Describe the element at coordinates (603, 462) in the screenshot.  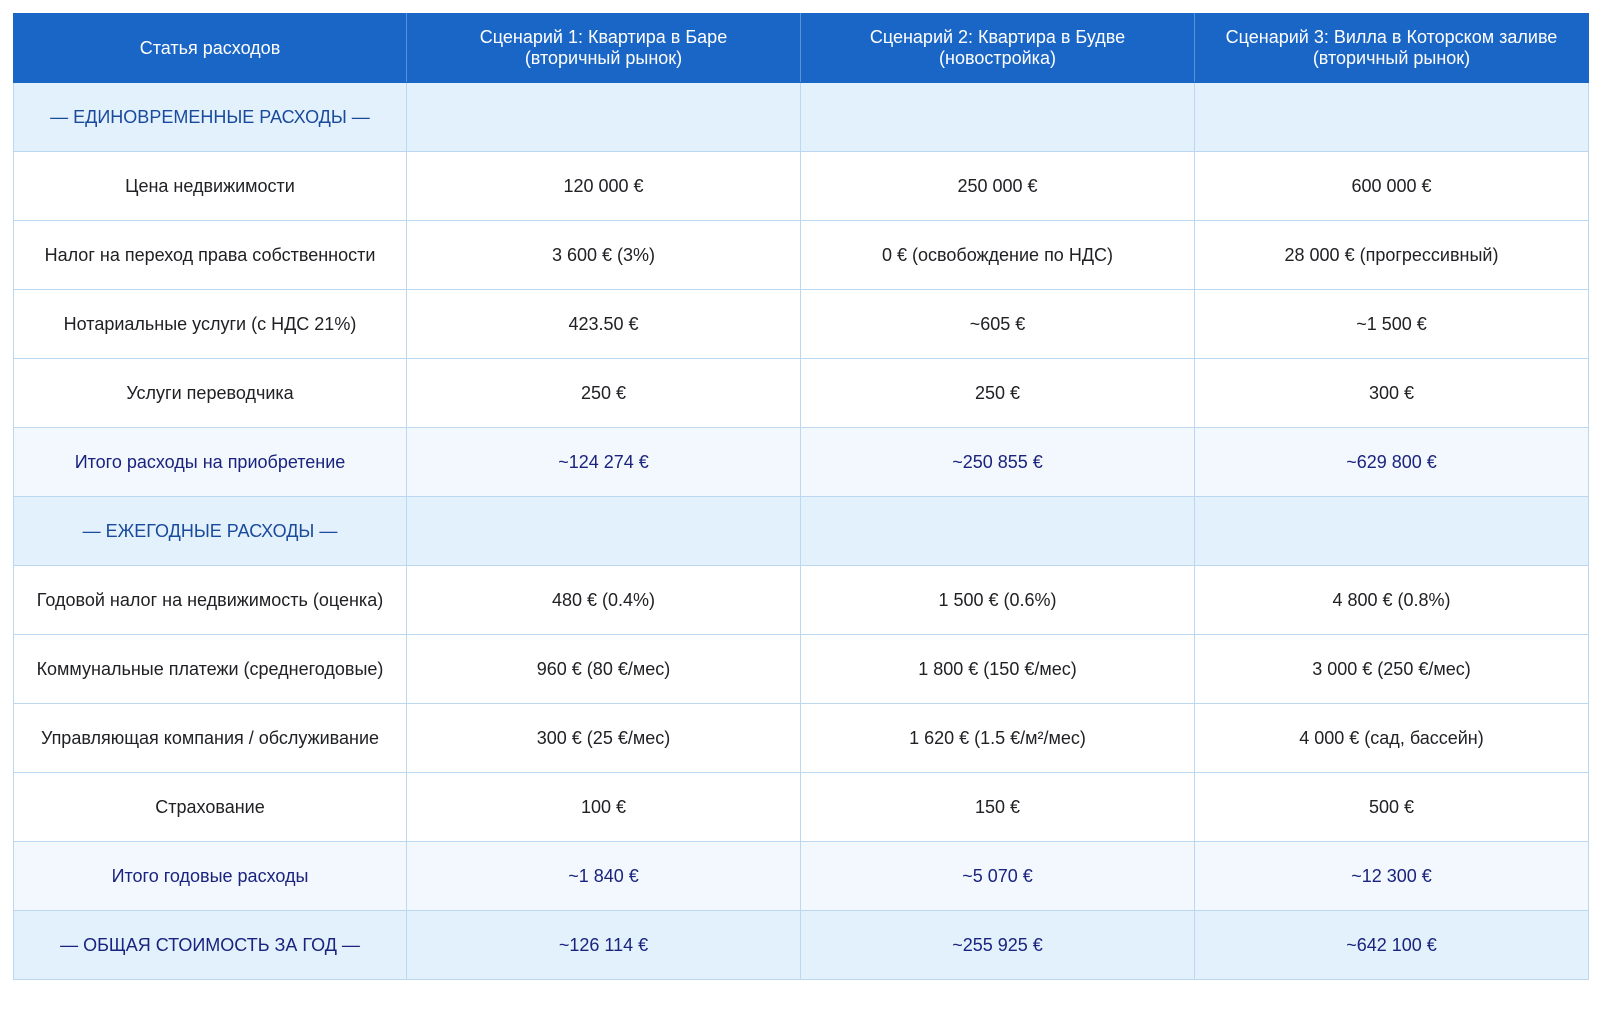
I see `table-cell: ~124 274 €` at that location.